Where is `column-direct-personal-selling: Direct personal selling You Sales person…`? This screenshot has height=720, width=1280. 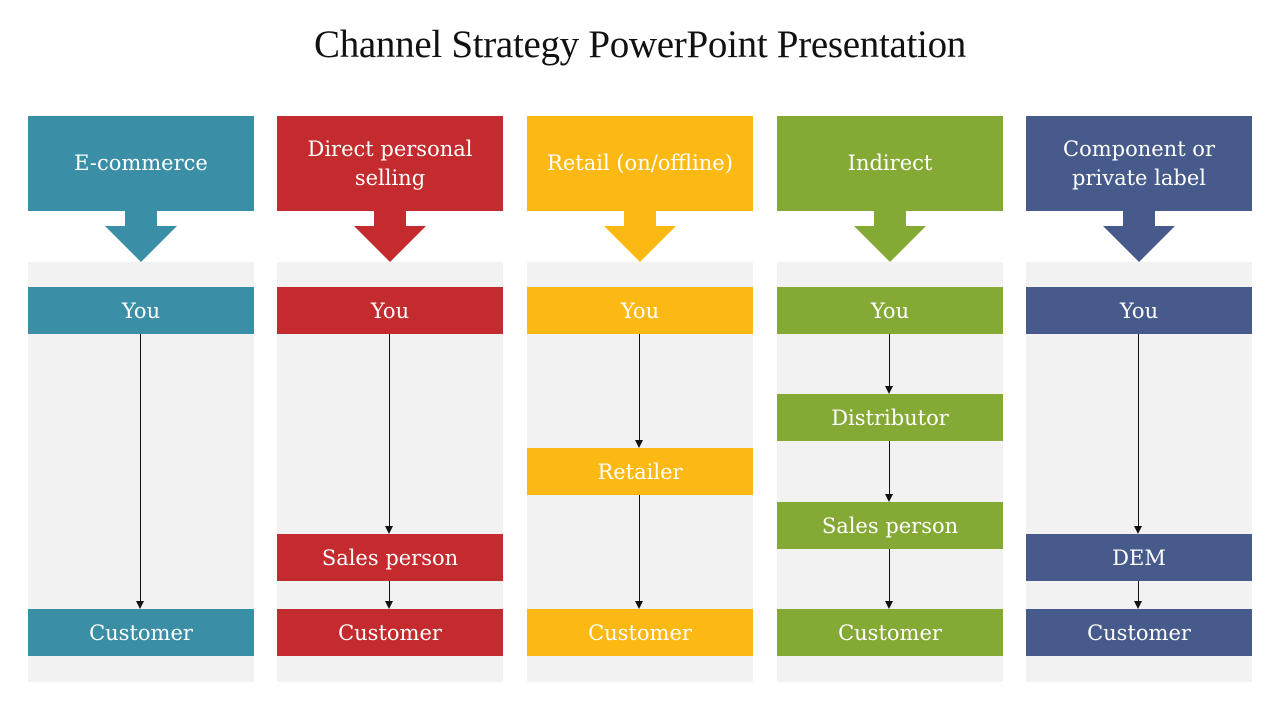
column-direct-personal-selling: Direct personal selling You Sales person… is located at coordinates (390, 399).